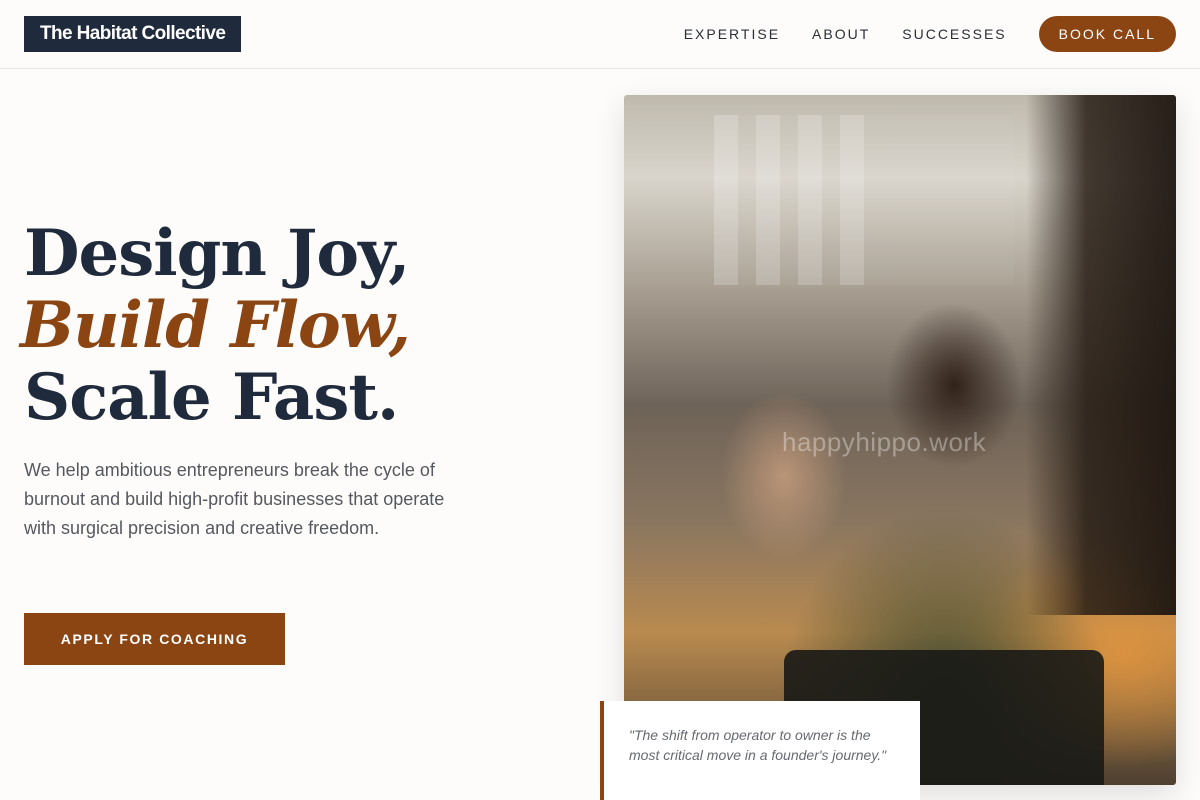  Describe the element at coordinates (841, 34) in the screenshot. I see `nav-link-about: ABOUT` at that location.